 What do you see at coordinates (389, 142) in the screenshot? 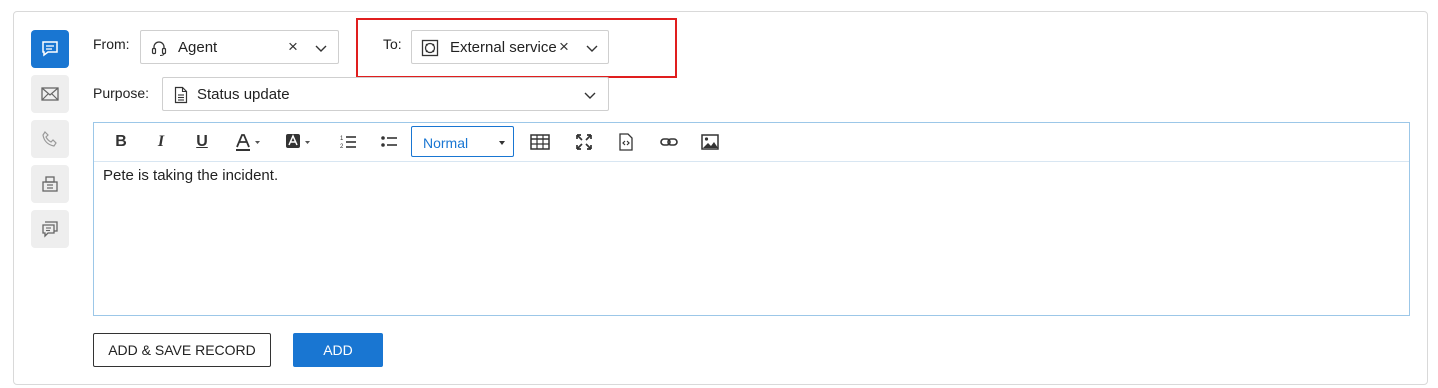
I see `unordered-list-icon` at bounding box center [389, 142].